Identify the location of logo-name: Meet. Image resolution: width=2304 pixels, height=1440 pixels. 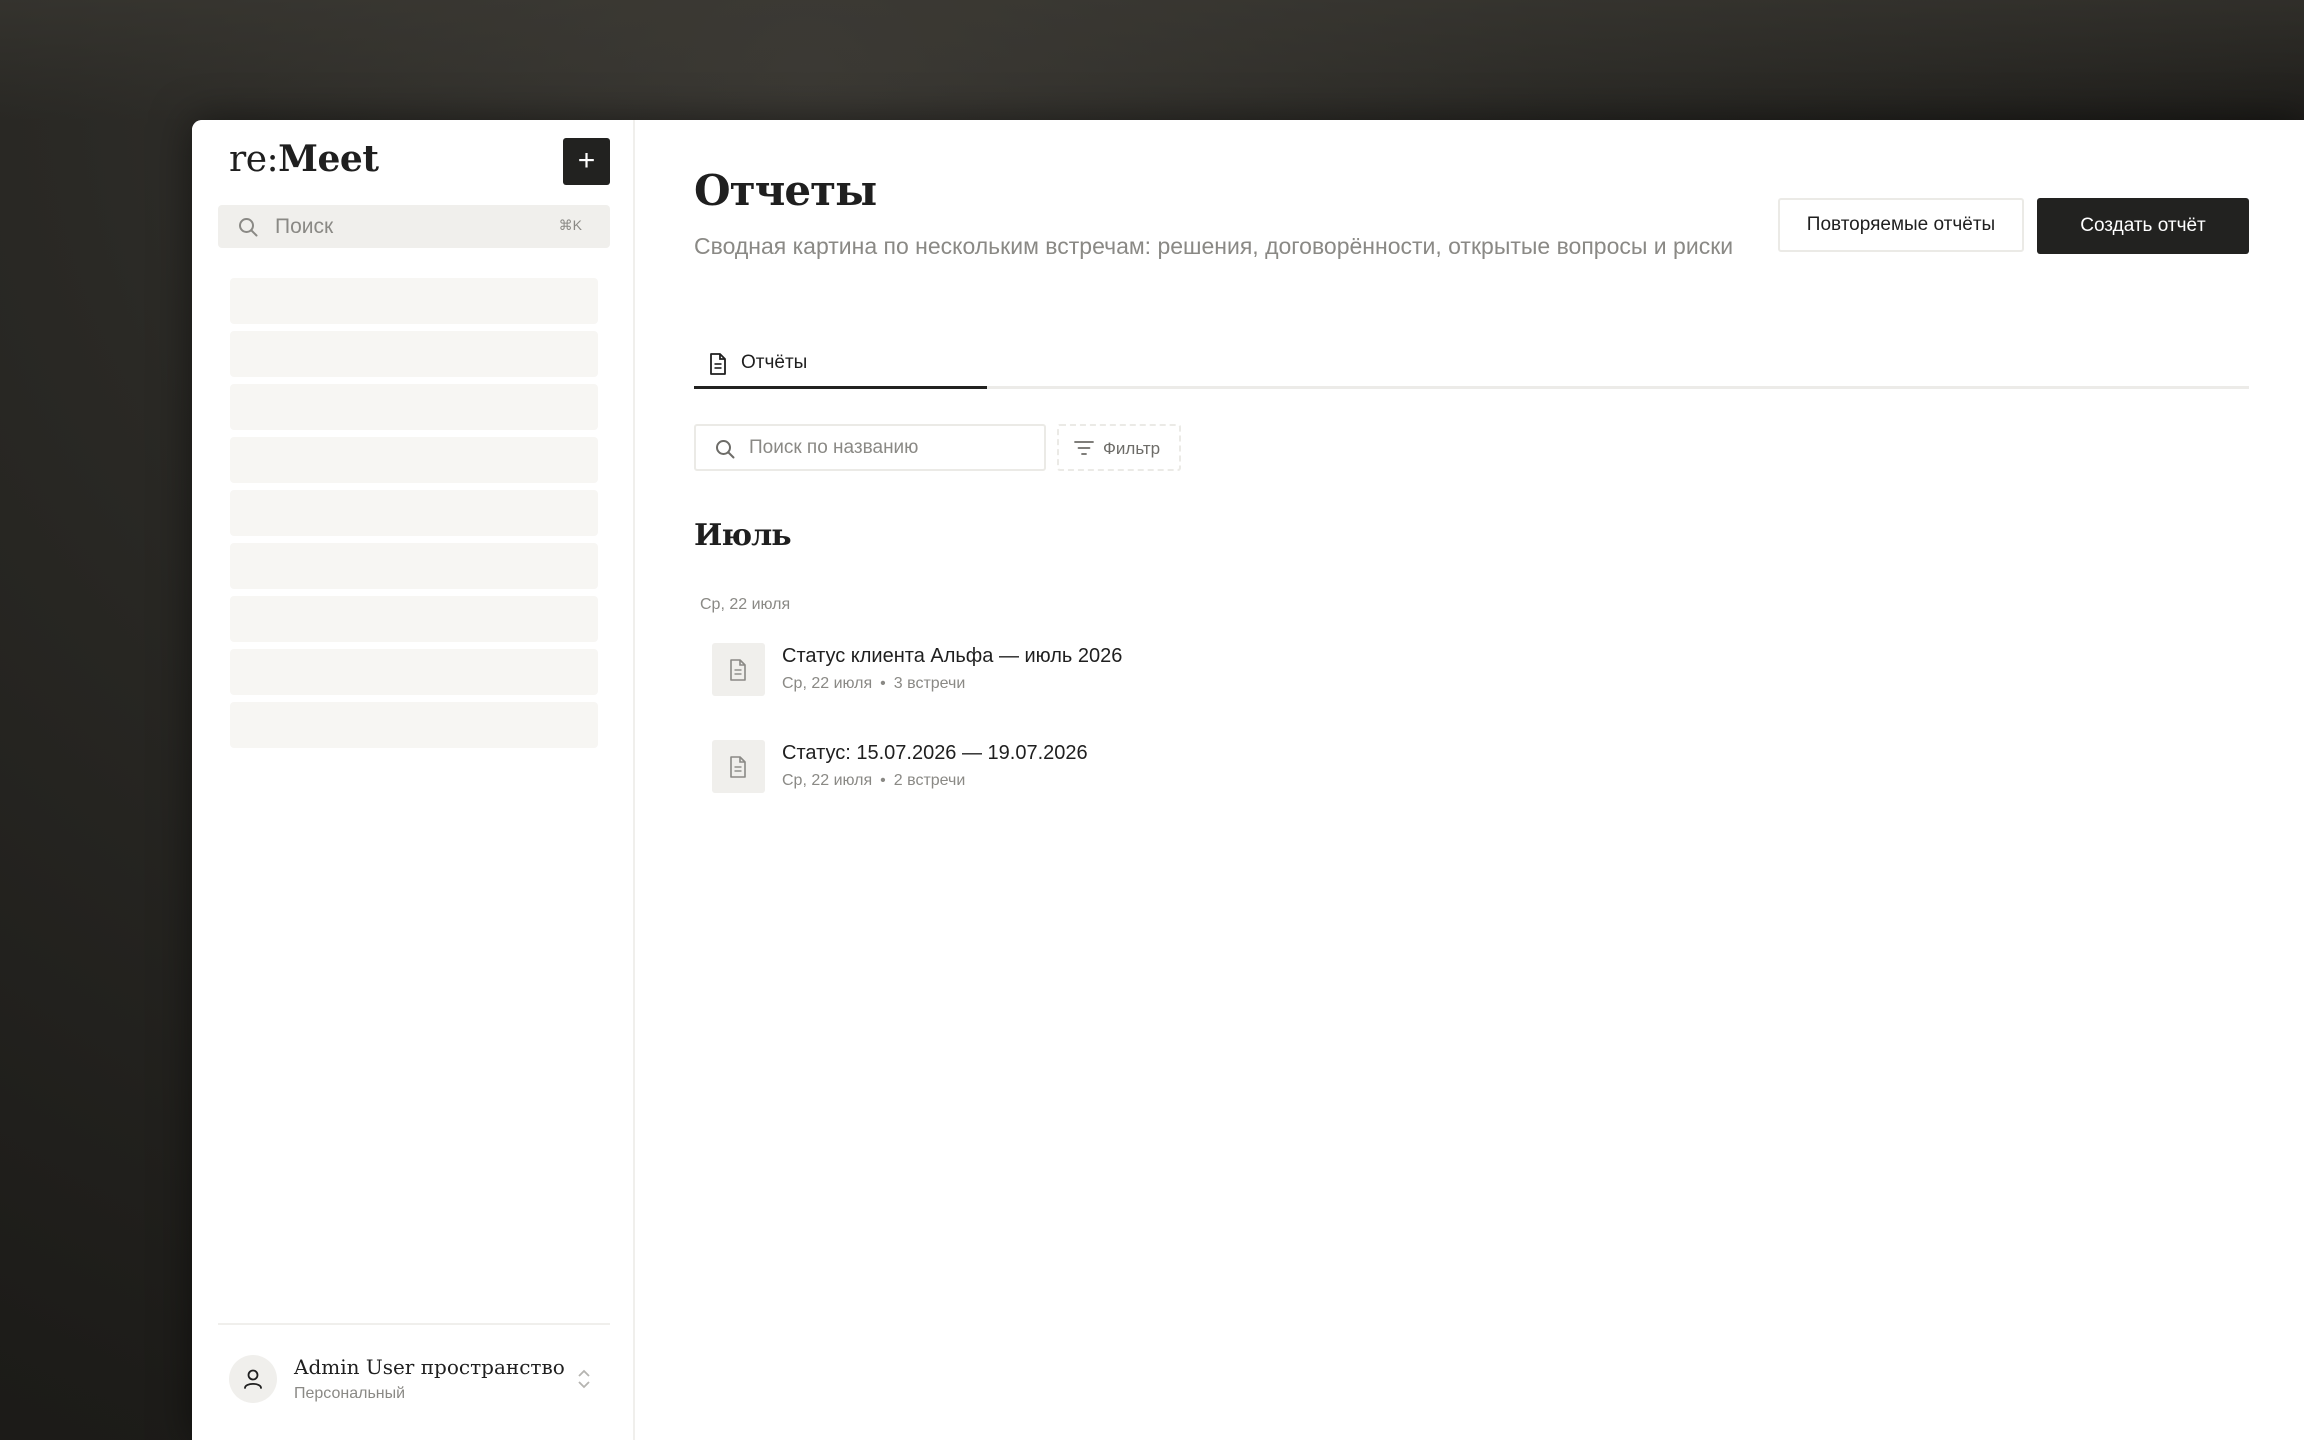
(328, 159).